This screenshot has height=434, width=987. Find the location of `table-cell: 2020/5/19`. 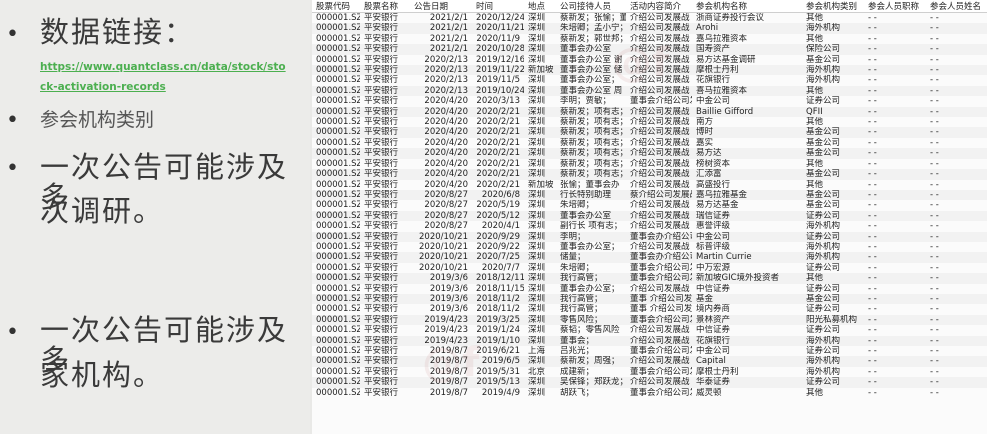

table-cell: 2020/5/19 is located at coordinates (498, 205).